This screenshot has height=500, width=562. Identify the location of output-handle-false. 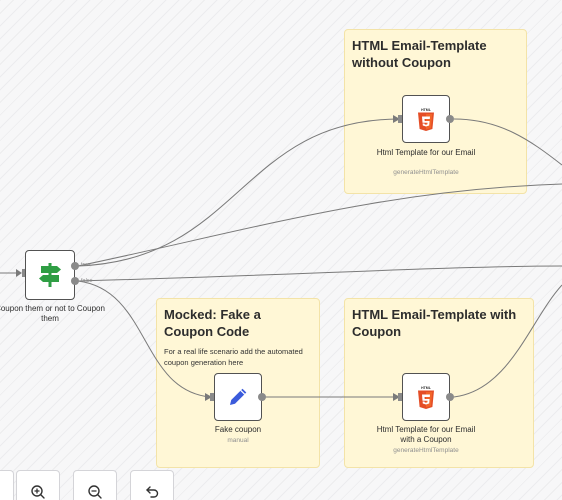
(75, 281).